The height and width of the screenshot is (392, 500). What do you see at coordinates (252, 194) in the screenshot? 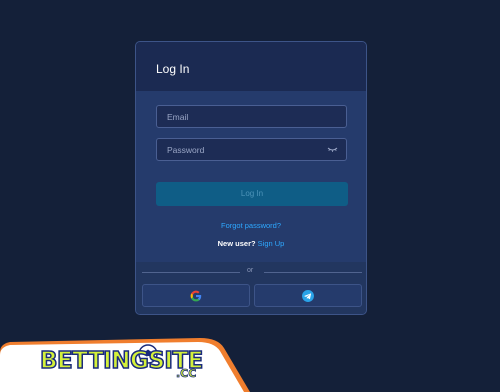
I see `login-button: Log In` at bounding box center [252, 194].